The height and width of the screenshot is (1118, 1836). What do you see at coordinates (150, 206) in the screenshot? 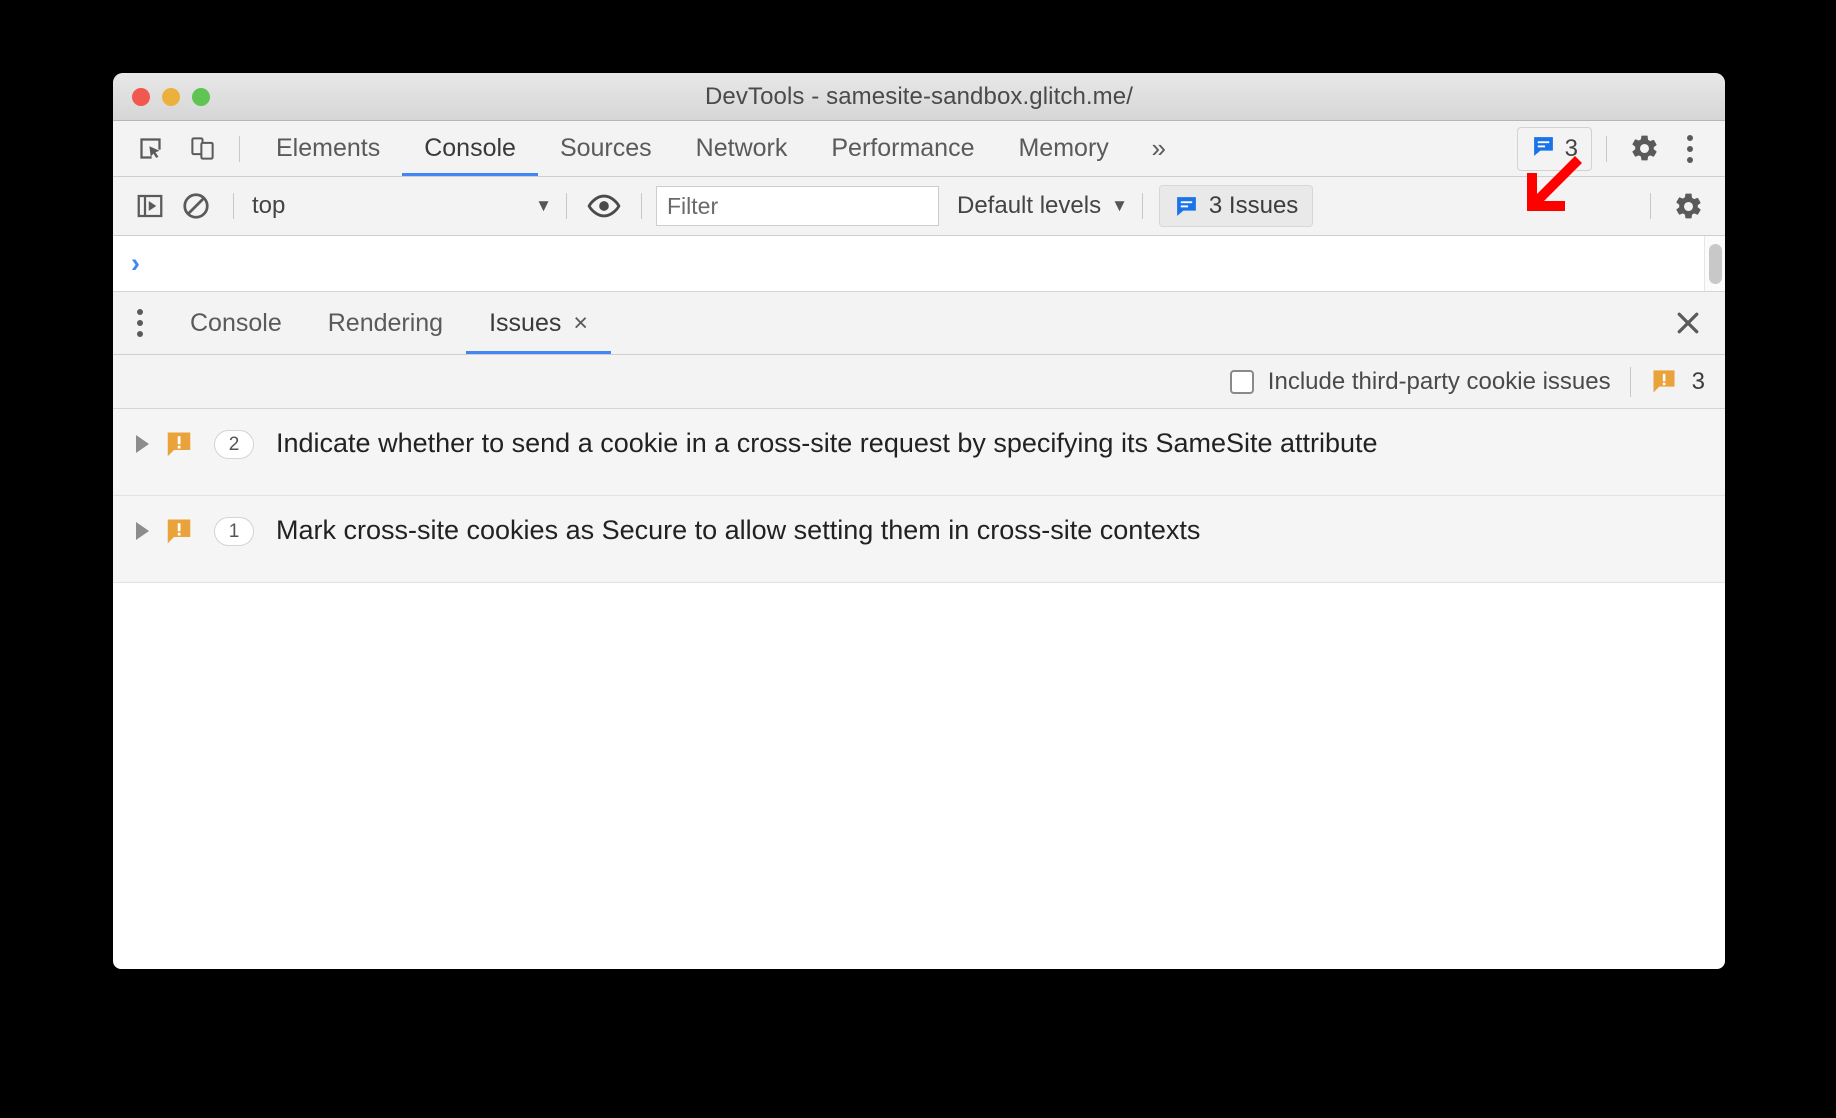
I see `console-sidebar-icon` at bounding box center [150, 206].